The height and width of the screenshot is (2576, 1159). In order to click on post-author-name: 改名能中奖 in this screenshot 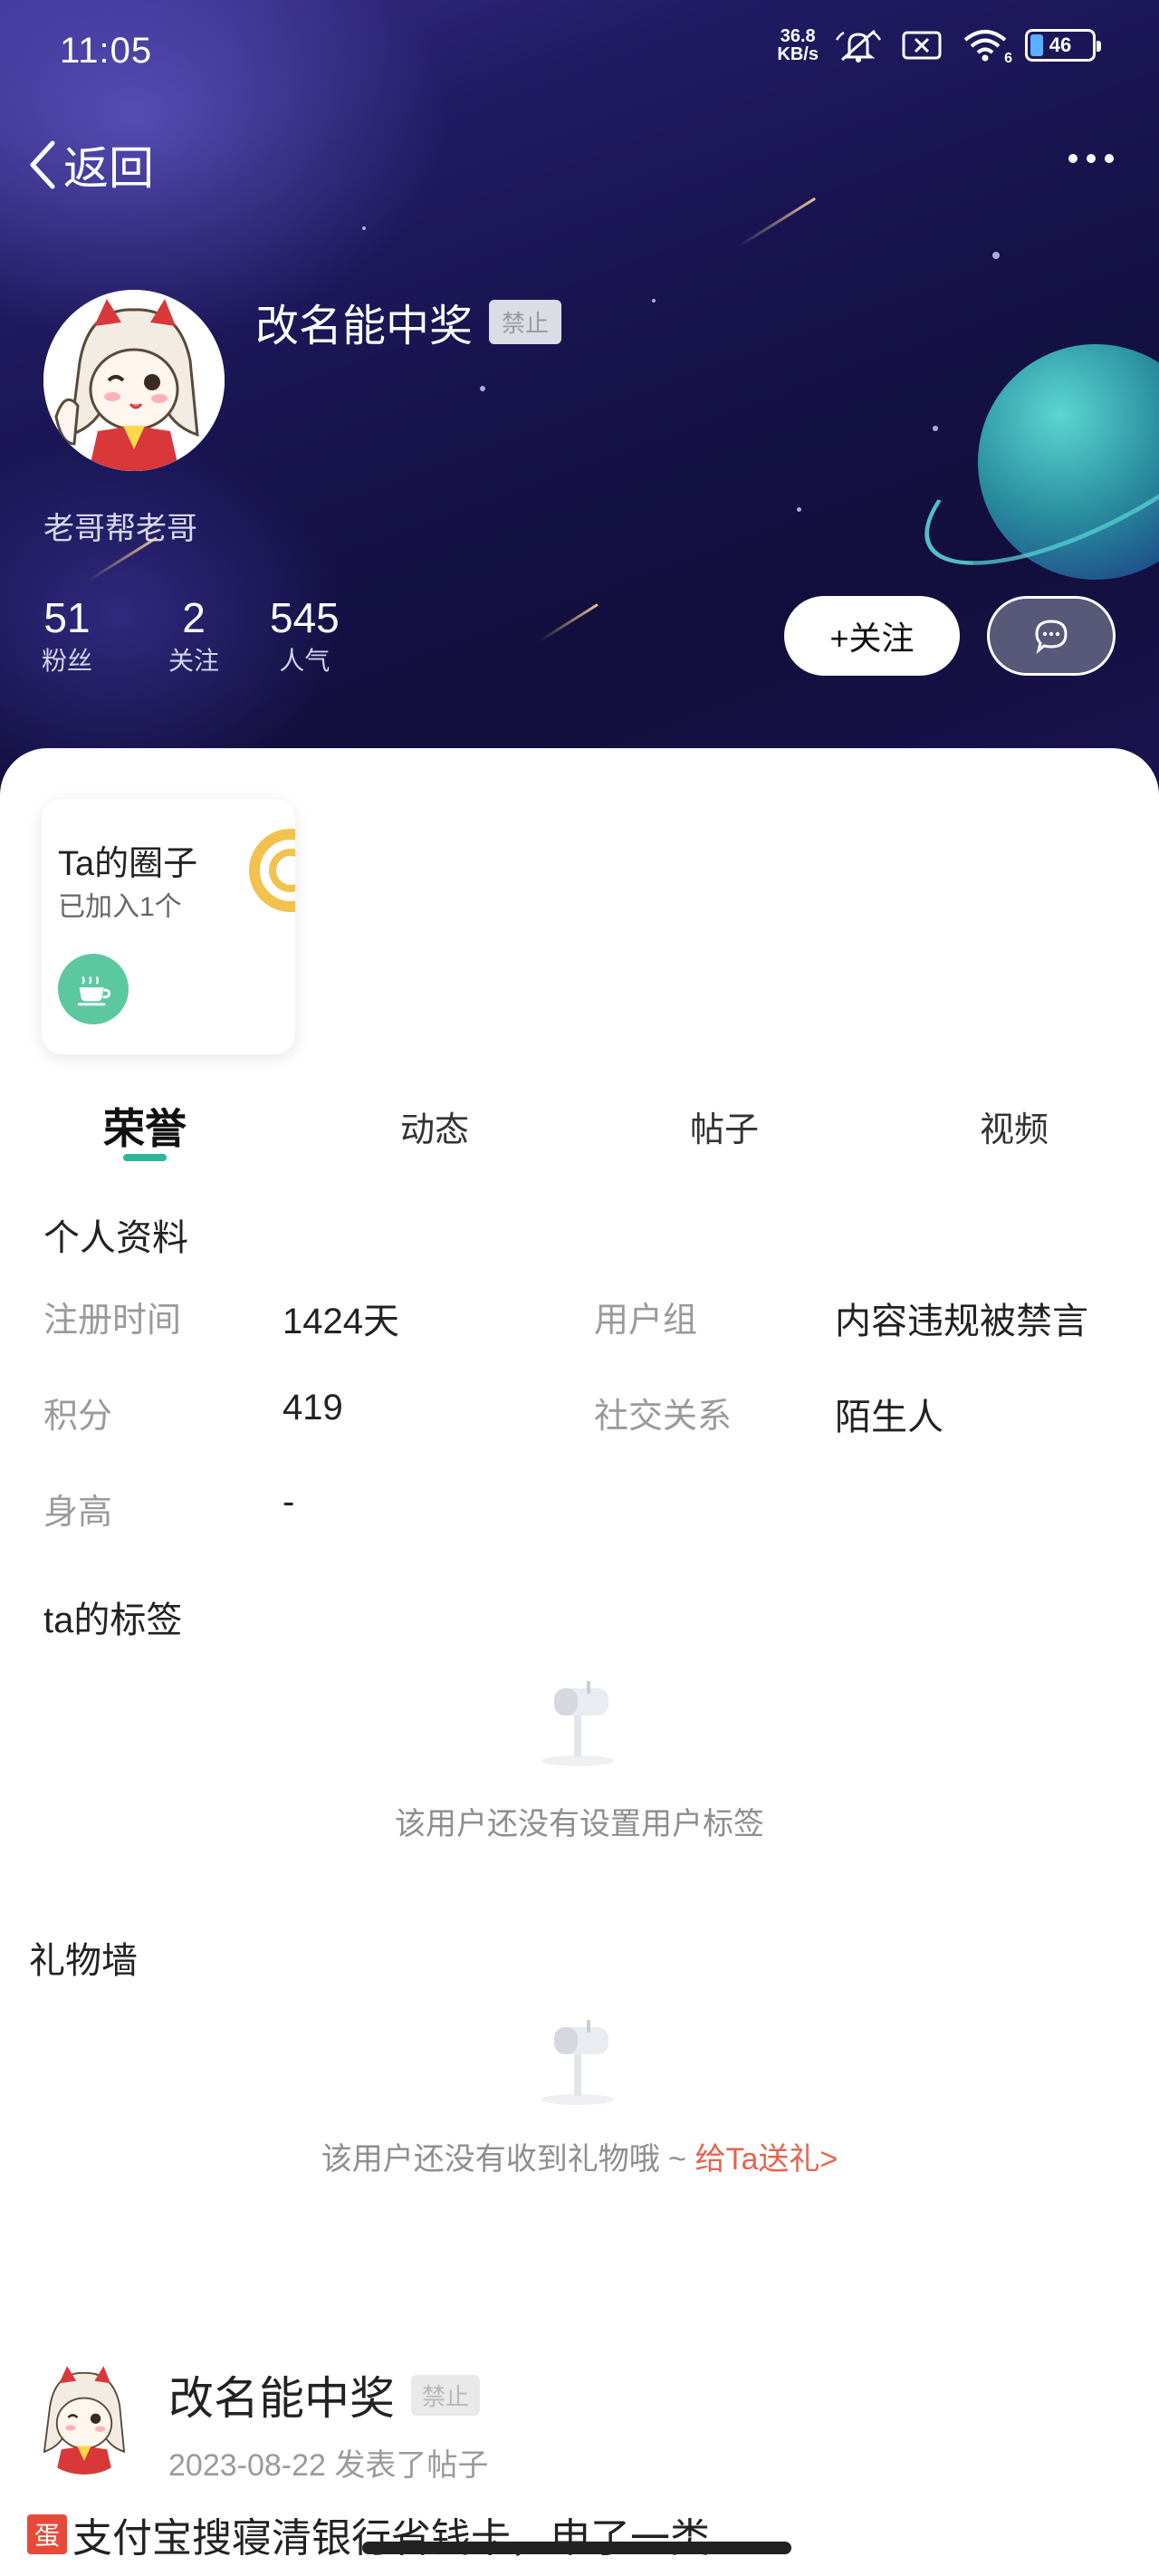, I will do `click(281, 2398)`.